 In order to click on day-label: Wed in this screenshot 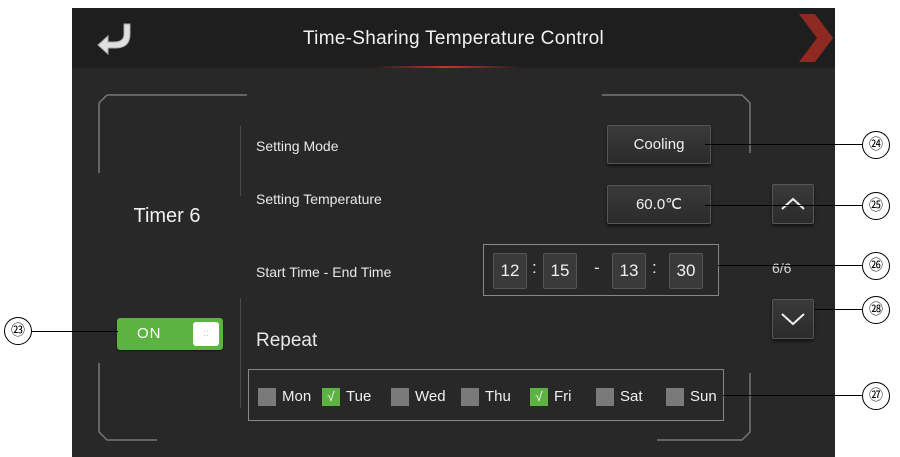, I will do `click(430, 396)`.